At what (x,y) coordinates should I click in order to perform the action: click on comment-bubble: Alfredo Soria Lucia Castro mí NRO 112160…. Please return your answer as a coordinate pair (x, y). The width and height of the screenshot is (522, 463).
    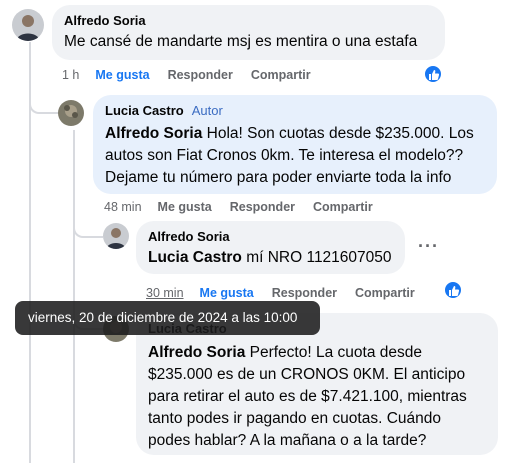
    Looking at the image, I should click on (270, 247).